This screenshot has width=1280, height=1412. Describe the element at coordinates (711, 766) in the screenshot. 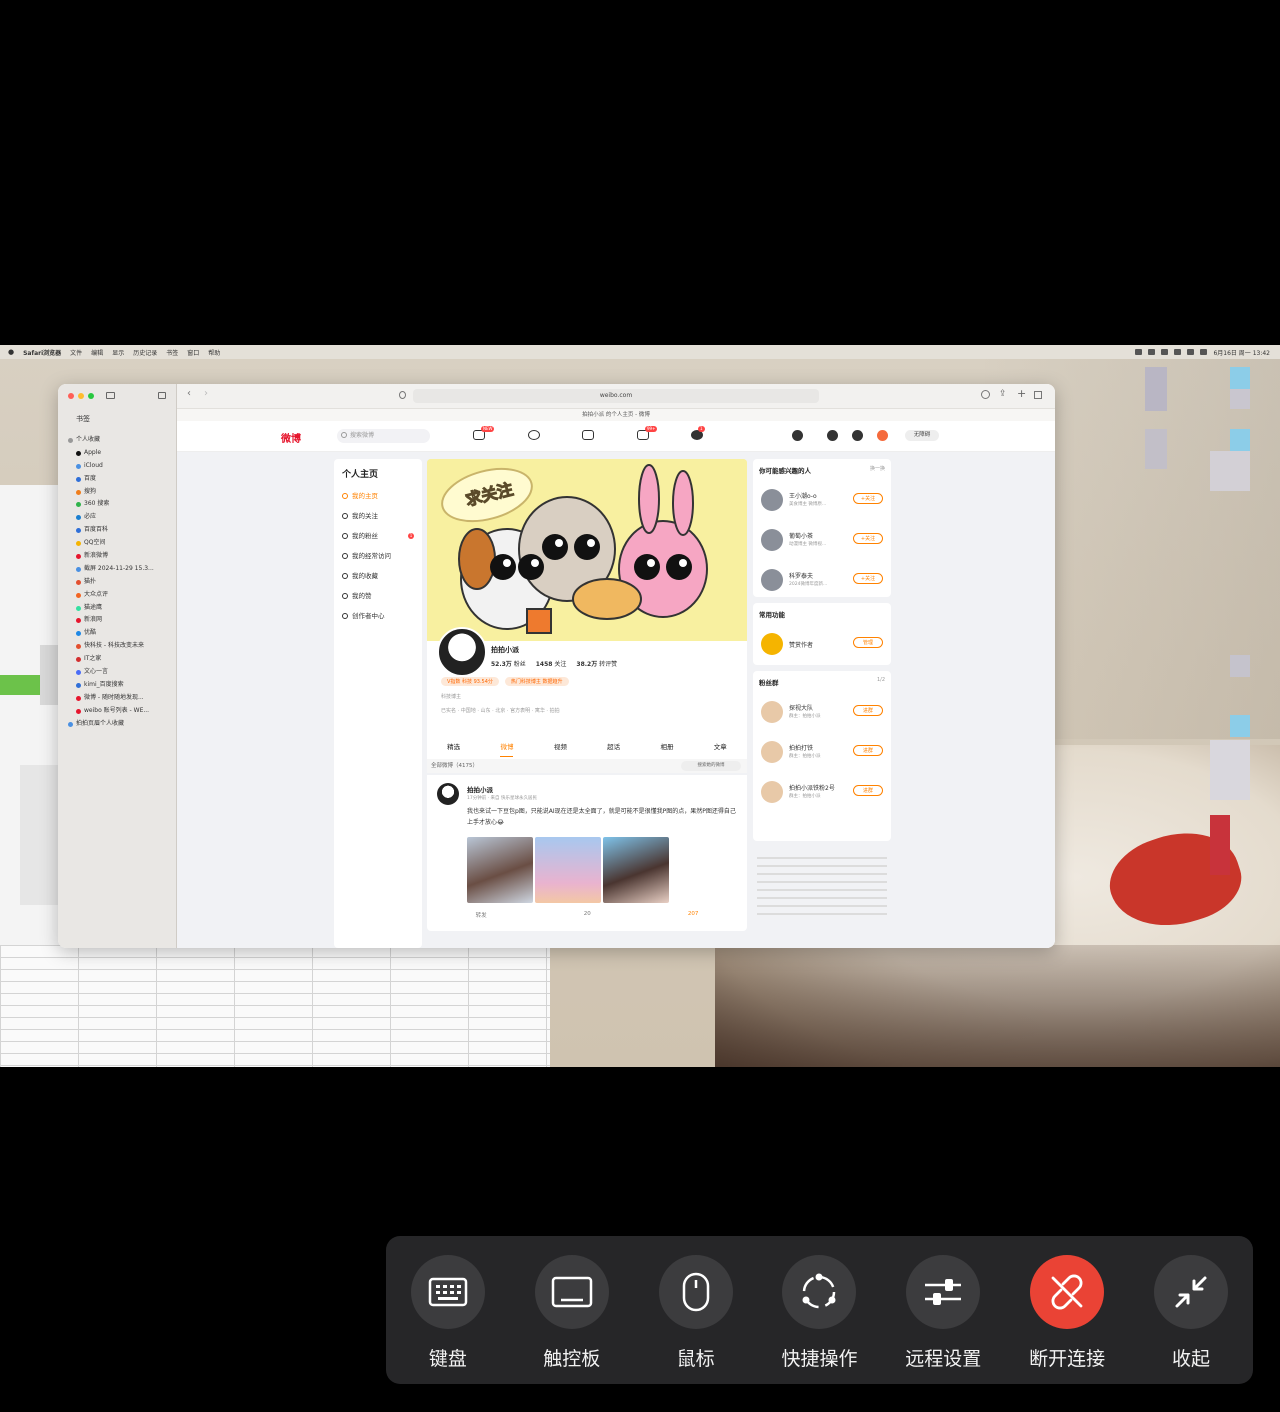

I see `feed-search-input: 搜索她的微博` at that location.